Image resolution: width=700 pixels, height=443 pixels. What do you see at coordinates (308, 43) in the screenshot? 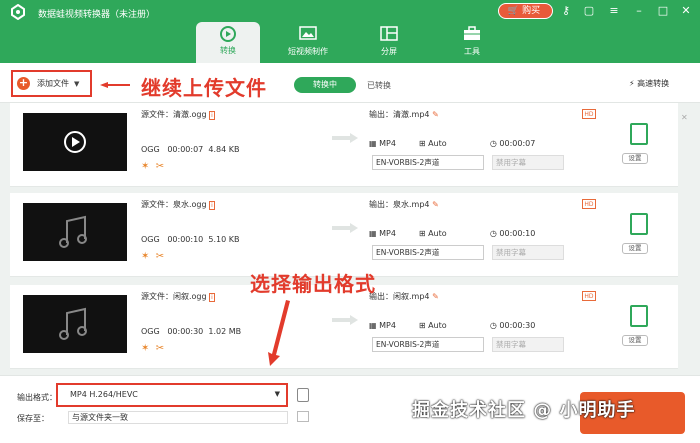
I see `tab-short-video: 短视频制作` at bounding box center [308, 43].